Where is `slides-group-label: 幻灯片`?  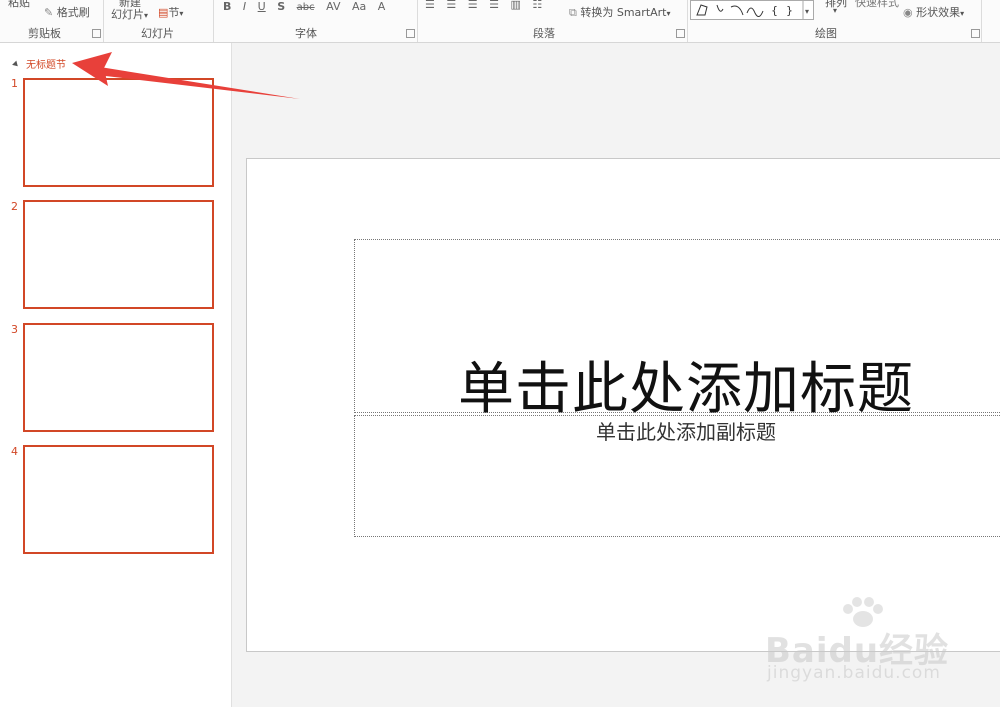
slides-group-label: 幻灯片 is located at coordinates (157, 33).